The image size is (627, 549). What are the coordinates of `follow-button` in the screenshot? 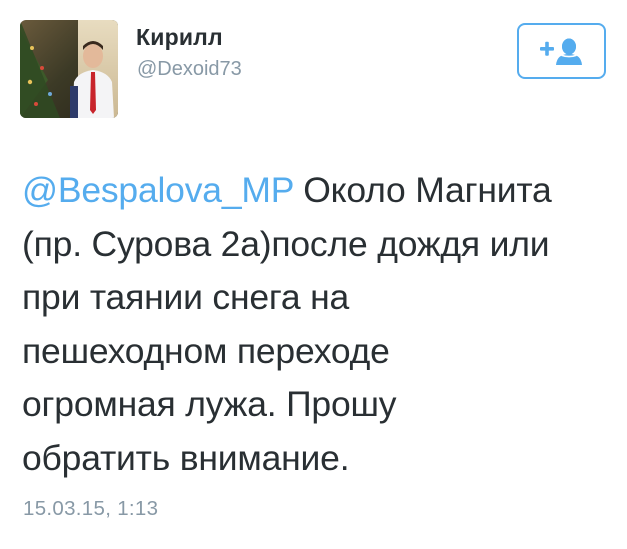 It's located at (561, 51).